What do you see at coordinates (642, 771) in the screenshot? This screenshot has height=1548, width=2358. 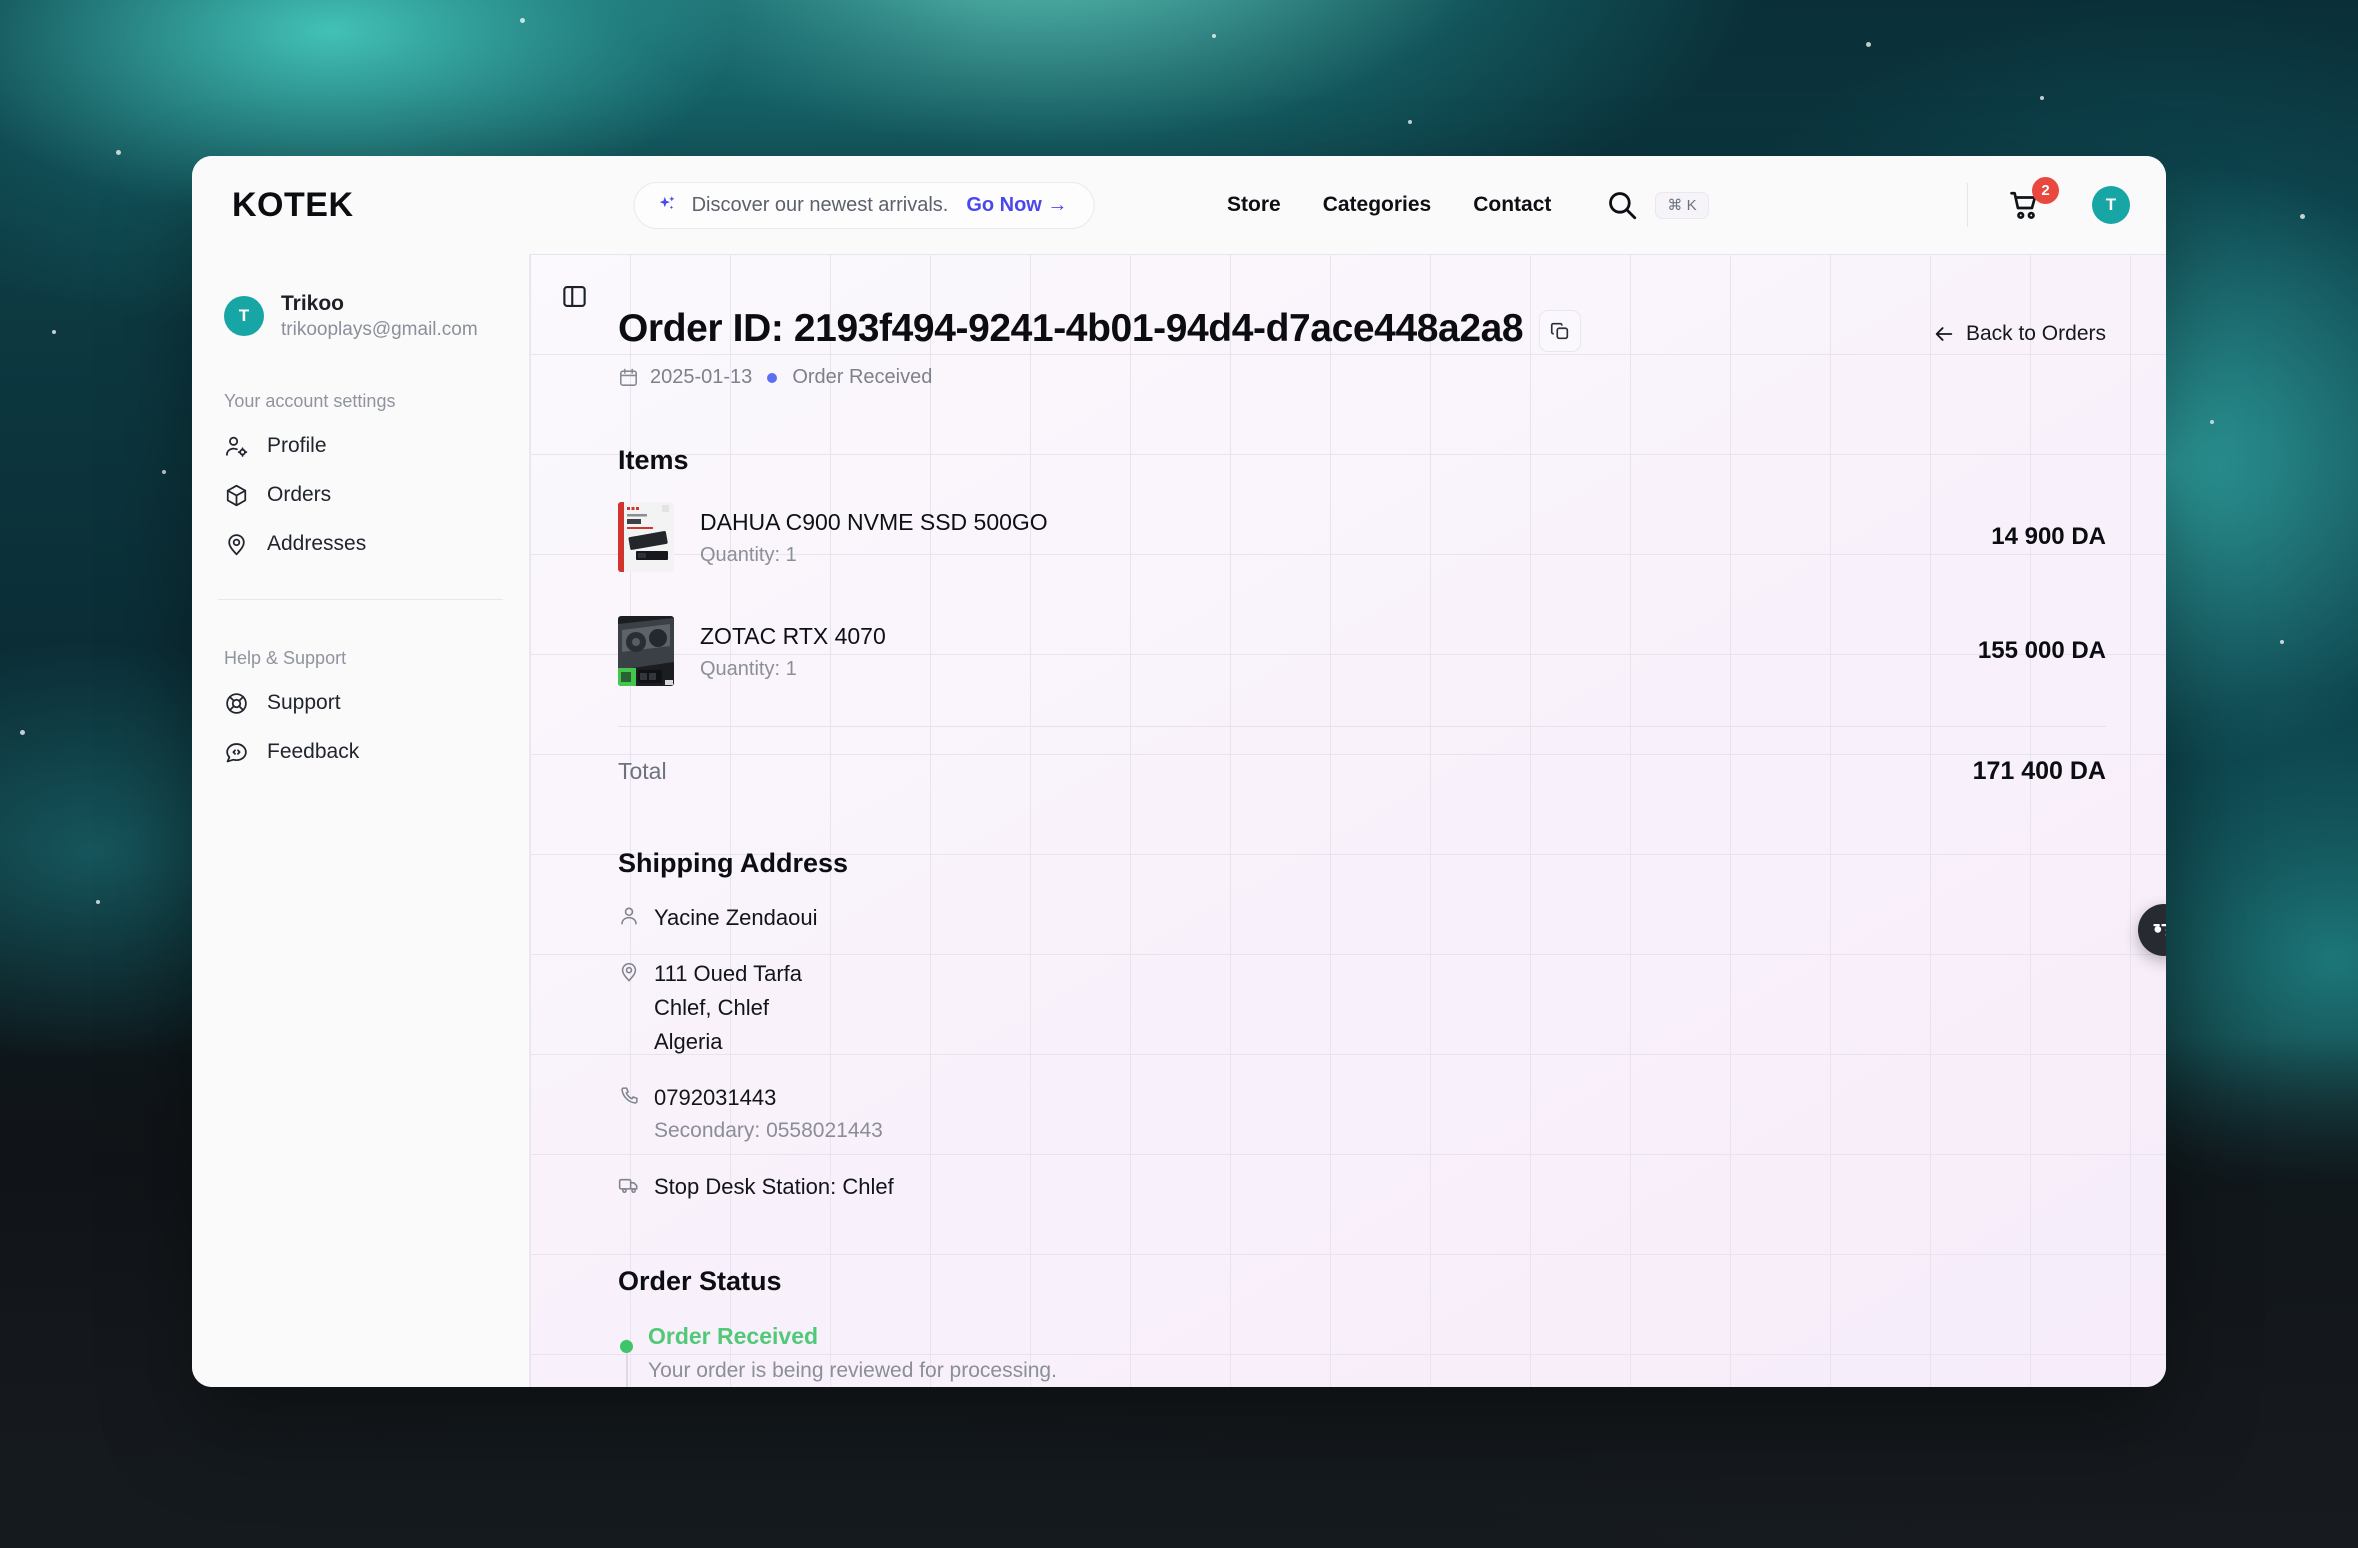 I see `total-label: Total` at bounding box center [642, 771].